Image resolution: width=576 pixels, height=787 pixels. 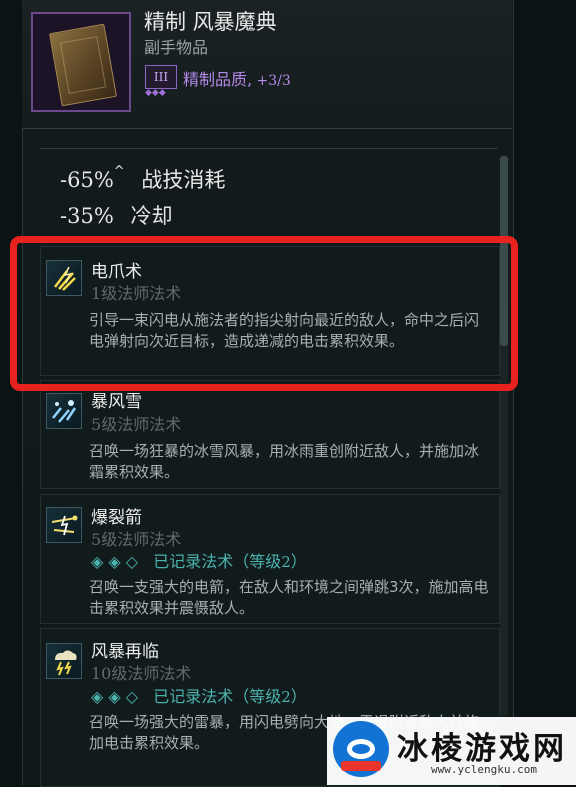 I want to click on quality-label: 精制品质, +3/3, so click(x=237, y=79).